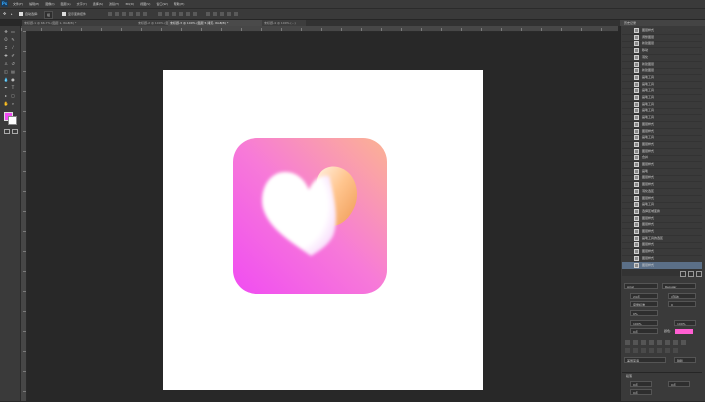 The height and width of the screenshot is (402, 705). What do you see at coordinates (129, 4) in the screenshot?
I see `menu-3d: 3D(D)` at bounding box center [129, 4].